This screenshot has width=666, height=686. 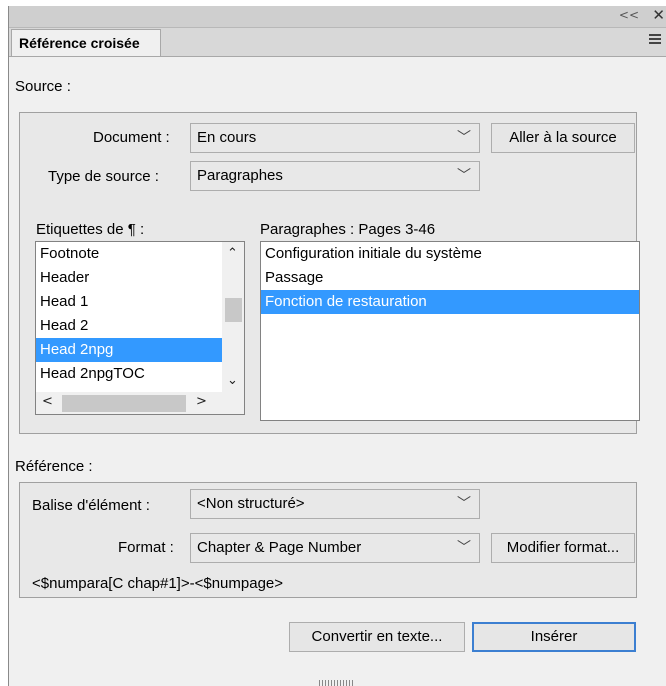 I want to click on paragraph-list-item: Configuration initiale du système, so click(x=450, y=254).